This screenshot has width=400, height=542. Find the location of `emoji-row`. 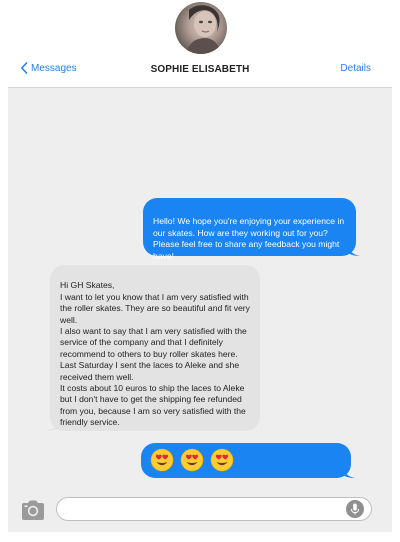

emoji-row is located at coordinates (192, 460).